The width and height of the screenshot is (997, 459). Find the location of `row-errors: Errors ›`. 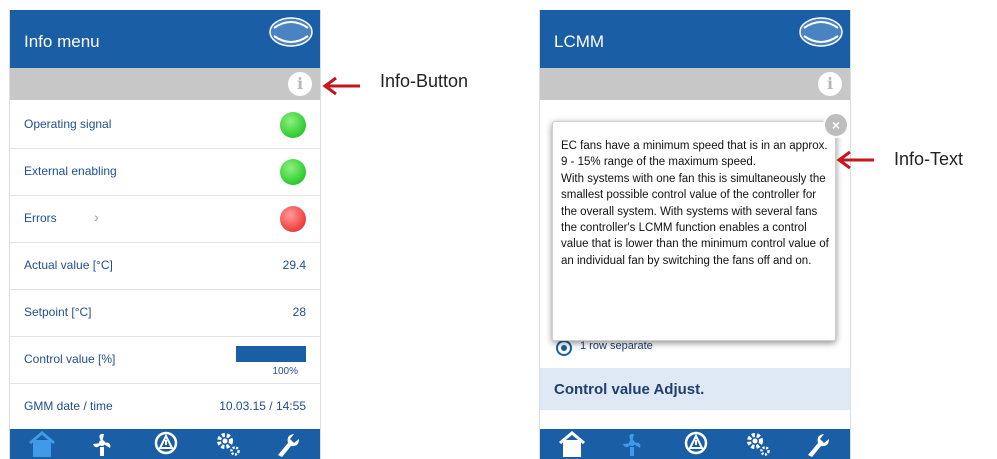

row-errors: Errors › is located at coordinates (165, 219).